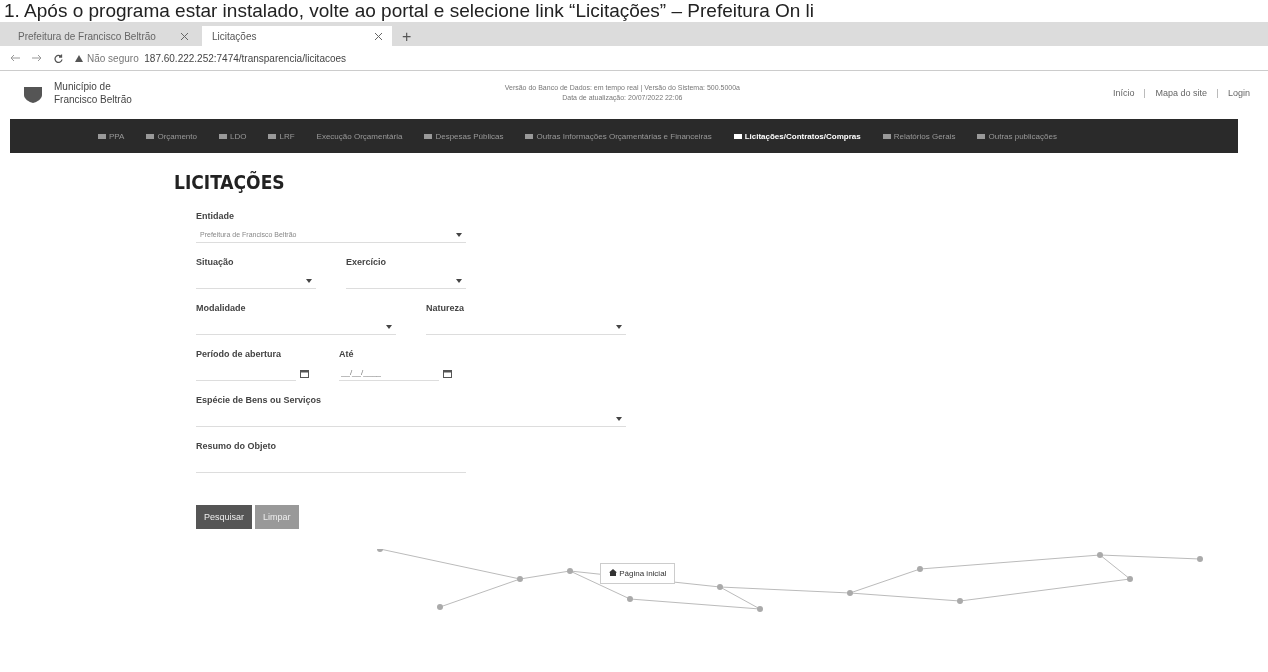 The width and height of the screenshot is (1268, 672). What do you see at coordinates (221, 308) in the screenshot?
I see `field-label: Modalidade` at bounding box center [221, 308].